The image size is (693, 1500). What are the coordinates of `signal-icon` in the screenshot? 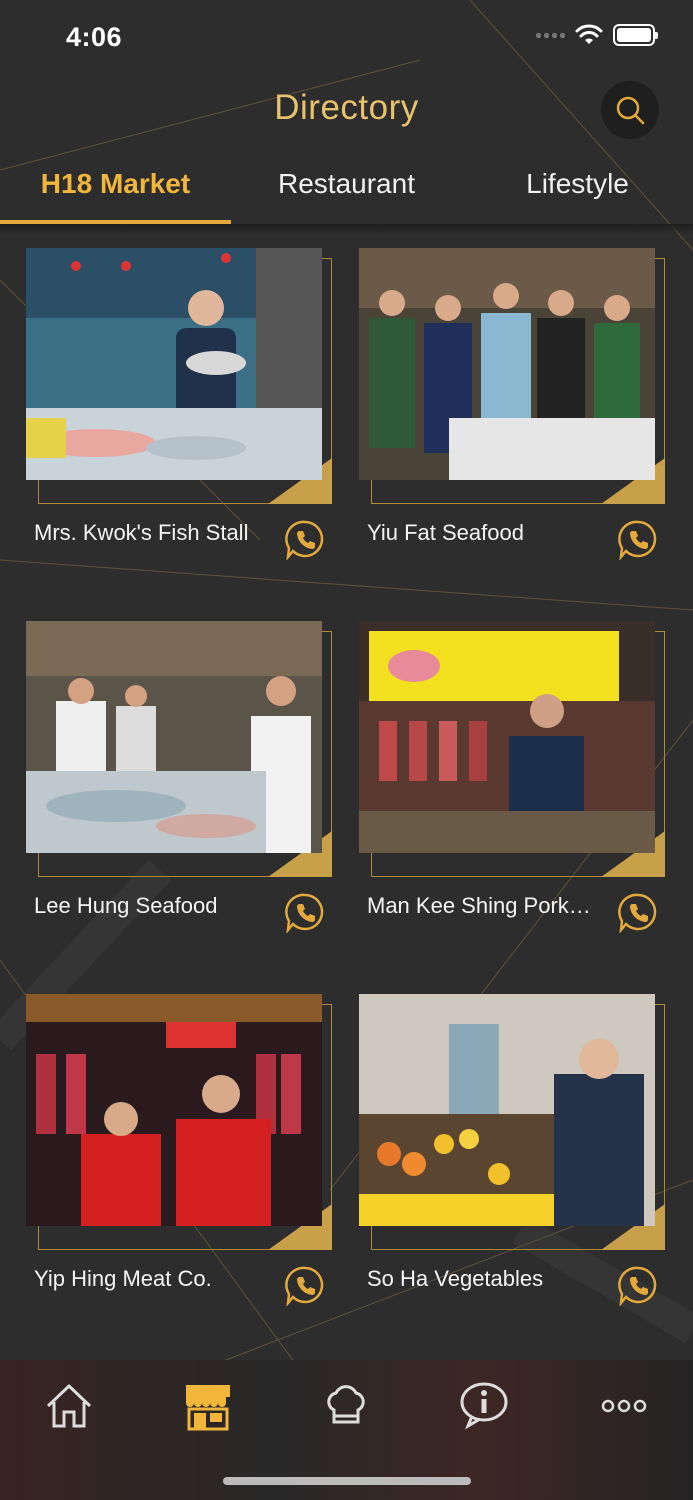 It's located at (550, 35).